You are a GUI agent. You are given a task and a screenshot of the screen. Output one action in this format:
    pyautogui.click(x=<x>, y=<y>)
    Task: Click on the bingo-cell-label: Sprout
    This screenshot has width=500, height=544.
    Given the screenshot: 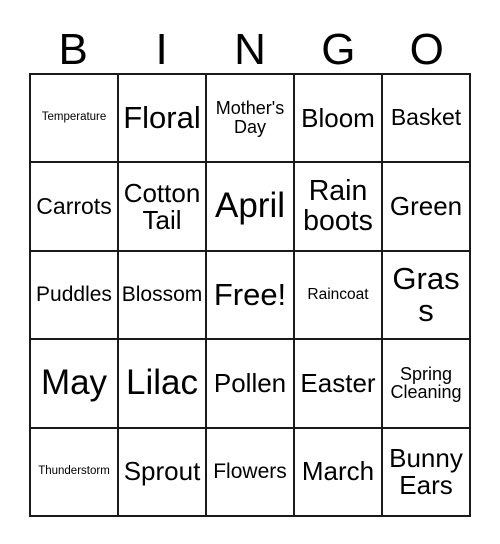 What is the action you would take?
    pyautogui.click(x=162, y=471)
    